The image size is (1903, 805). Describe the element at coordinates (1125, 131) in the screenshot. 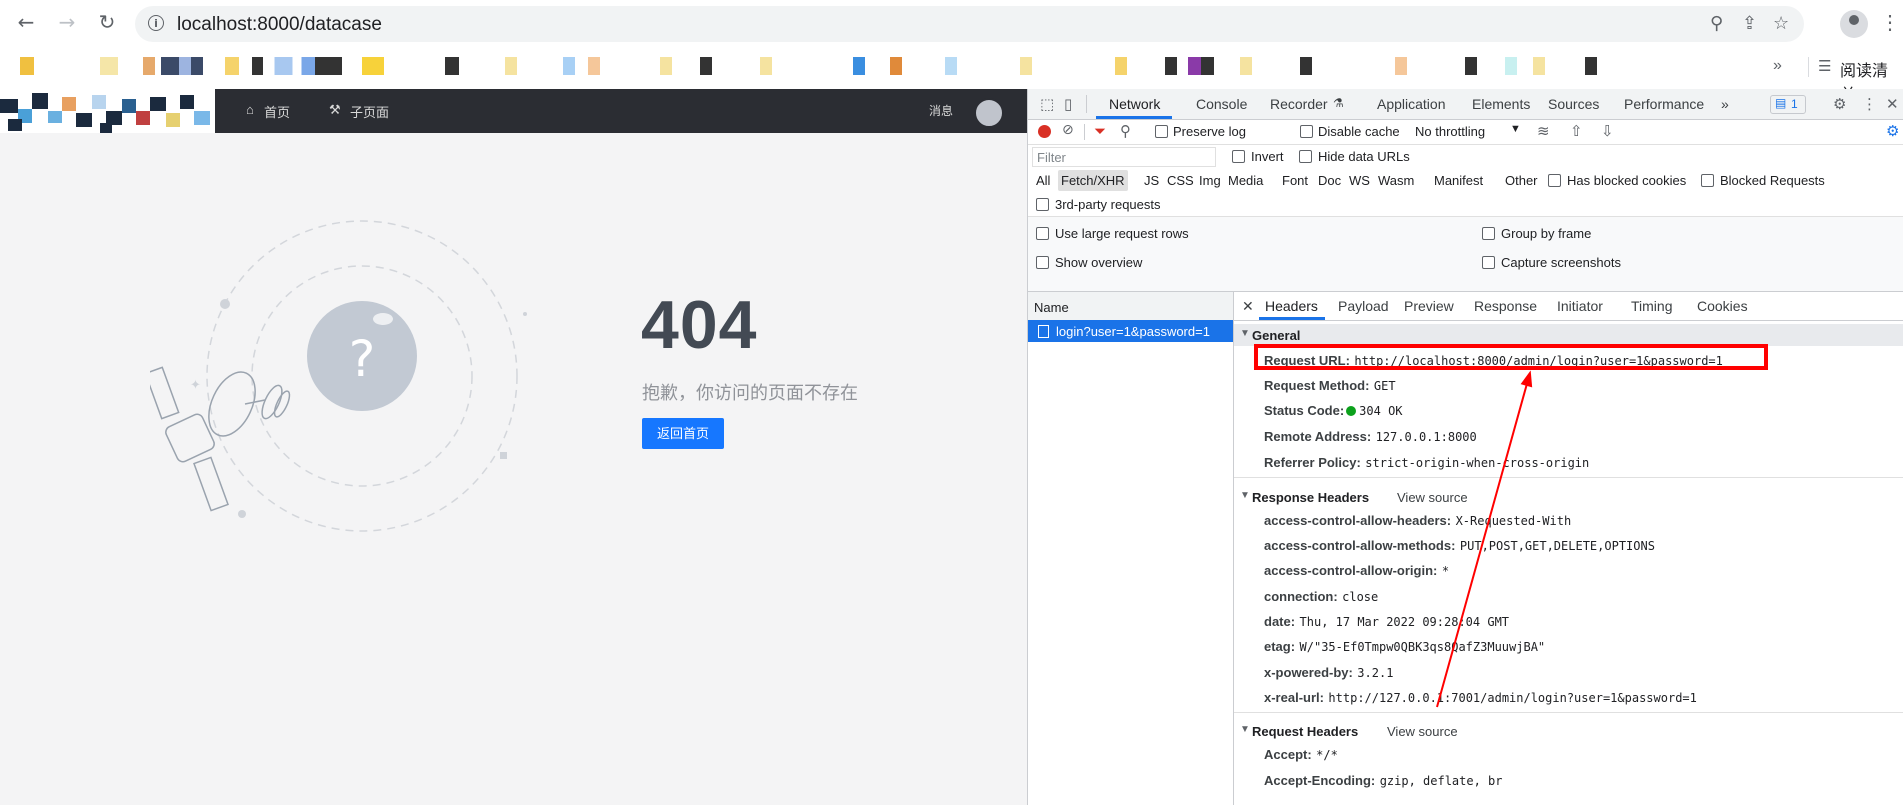

I see `search-icon: ⚲` at that location.